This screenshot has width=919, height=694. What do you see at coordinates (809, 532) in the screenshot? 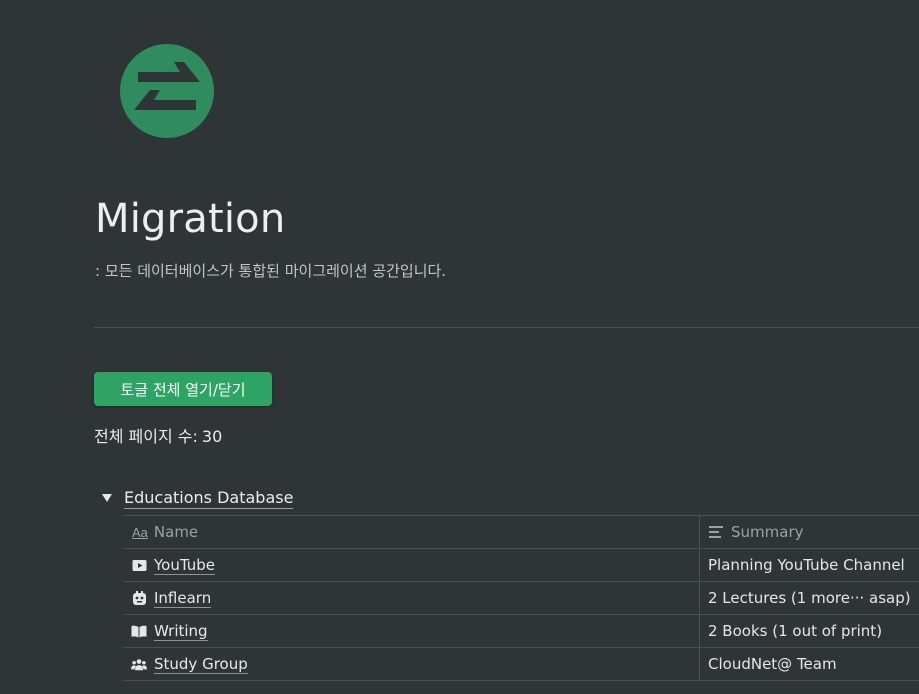
I see `column-header-summary: Summary` at bounding box center [809, 532].